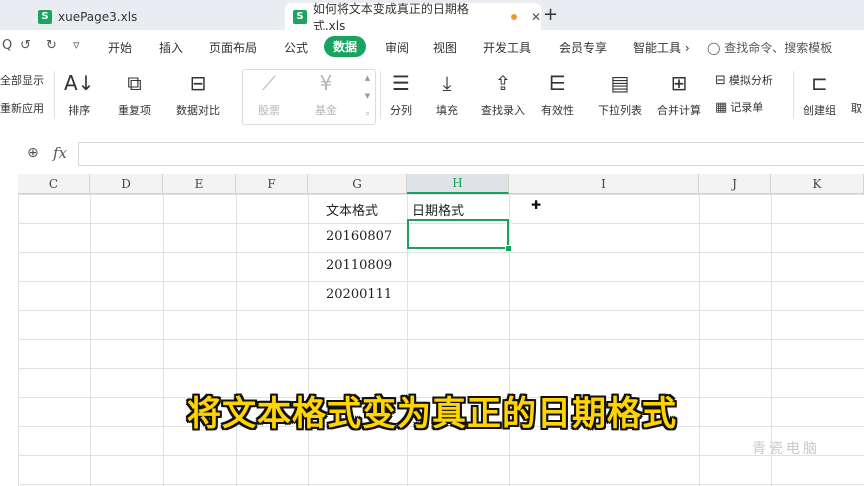  What do you see at coordinates (345, 46) in the screenshot?
I see `menu-data: 数据` at bounding box center [345, 46].